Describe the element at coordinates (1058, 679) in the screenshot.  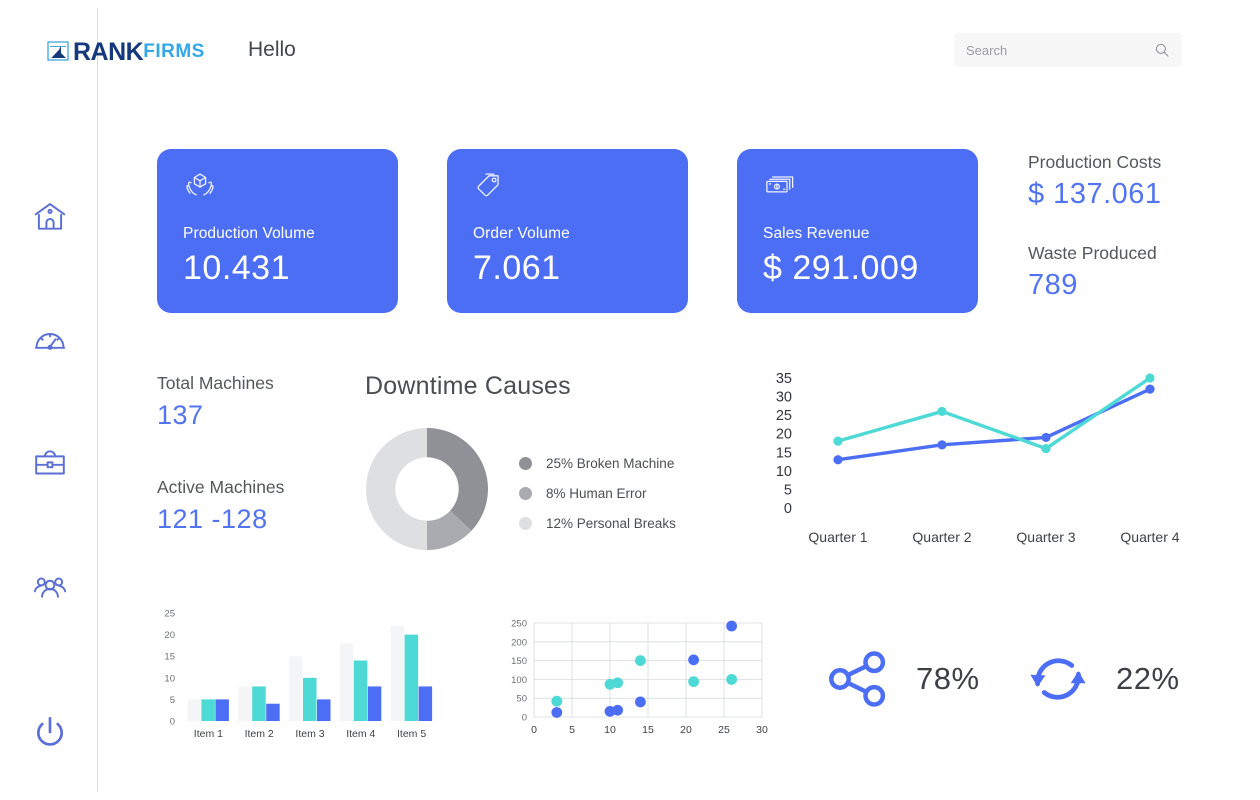
I see `sync-icon` at that location.